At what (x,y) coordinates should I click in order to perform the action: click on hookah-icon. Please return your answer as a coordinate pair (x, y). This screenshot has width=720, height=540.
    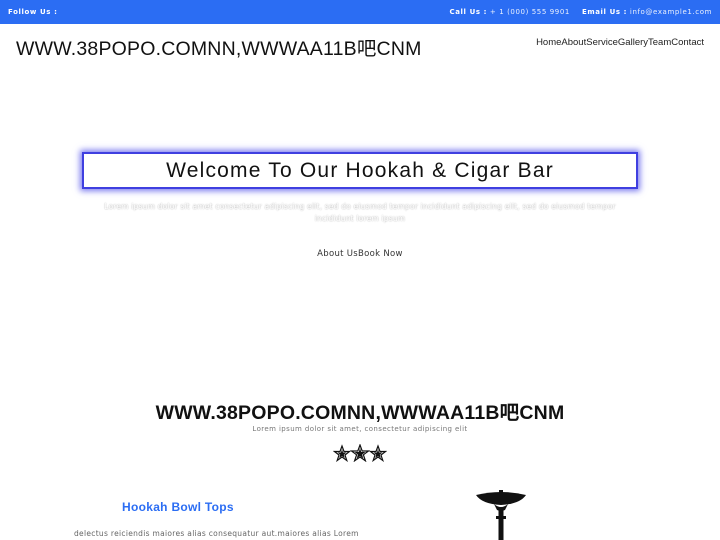
    Looking at the image, I should click on (501, 515).